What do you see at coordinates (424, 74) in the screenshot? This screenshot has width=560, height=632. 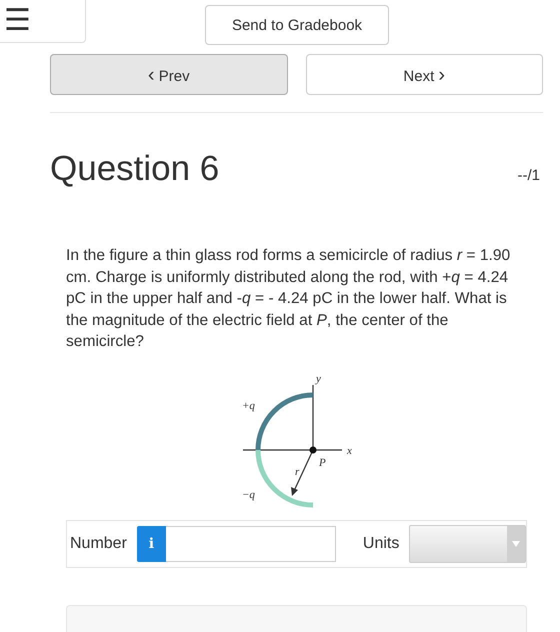 I see `next-button: Next ›` at bounding box center [424, 74].